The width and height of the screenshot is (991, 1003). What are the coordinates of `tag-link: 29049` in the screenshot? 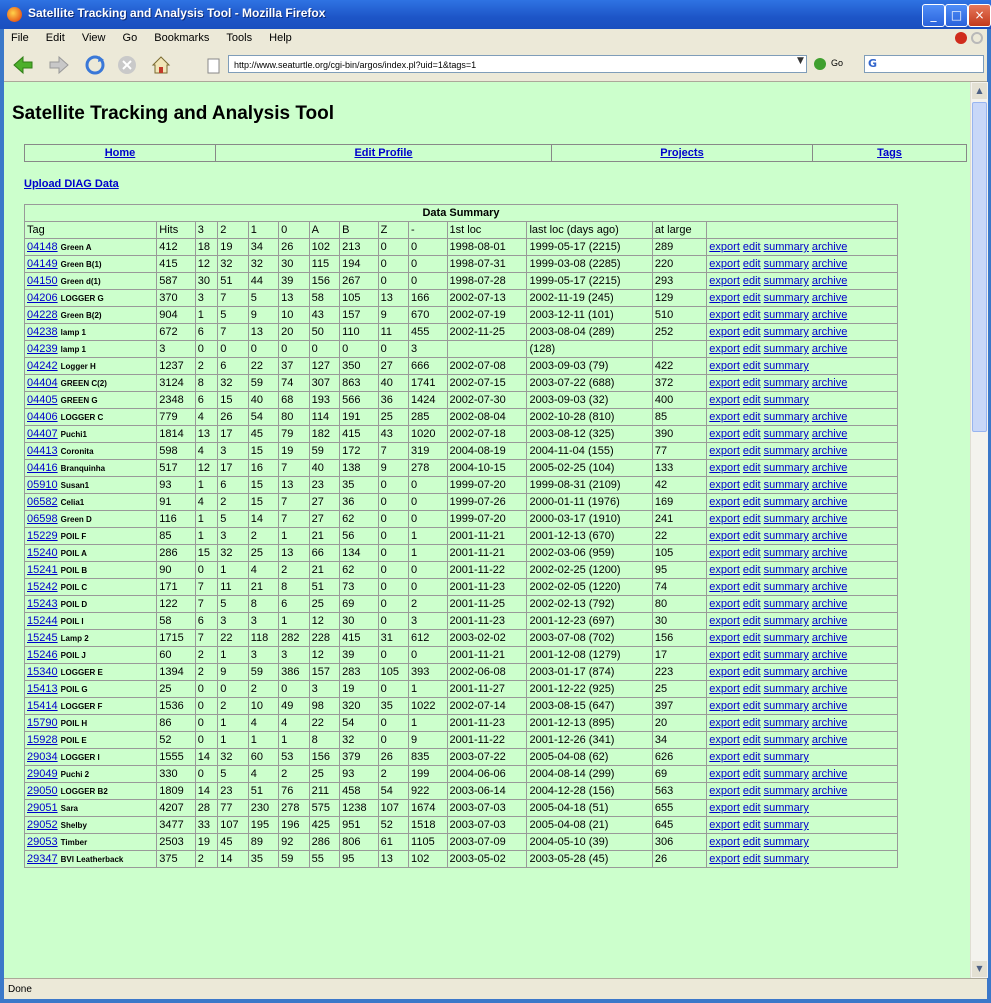 It's located at (42, 774).